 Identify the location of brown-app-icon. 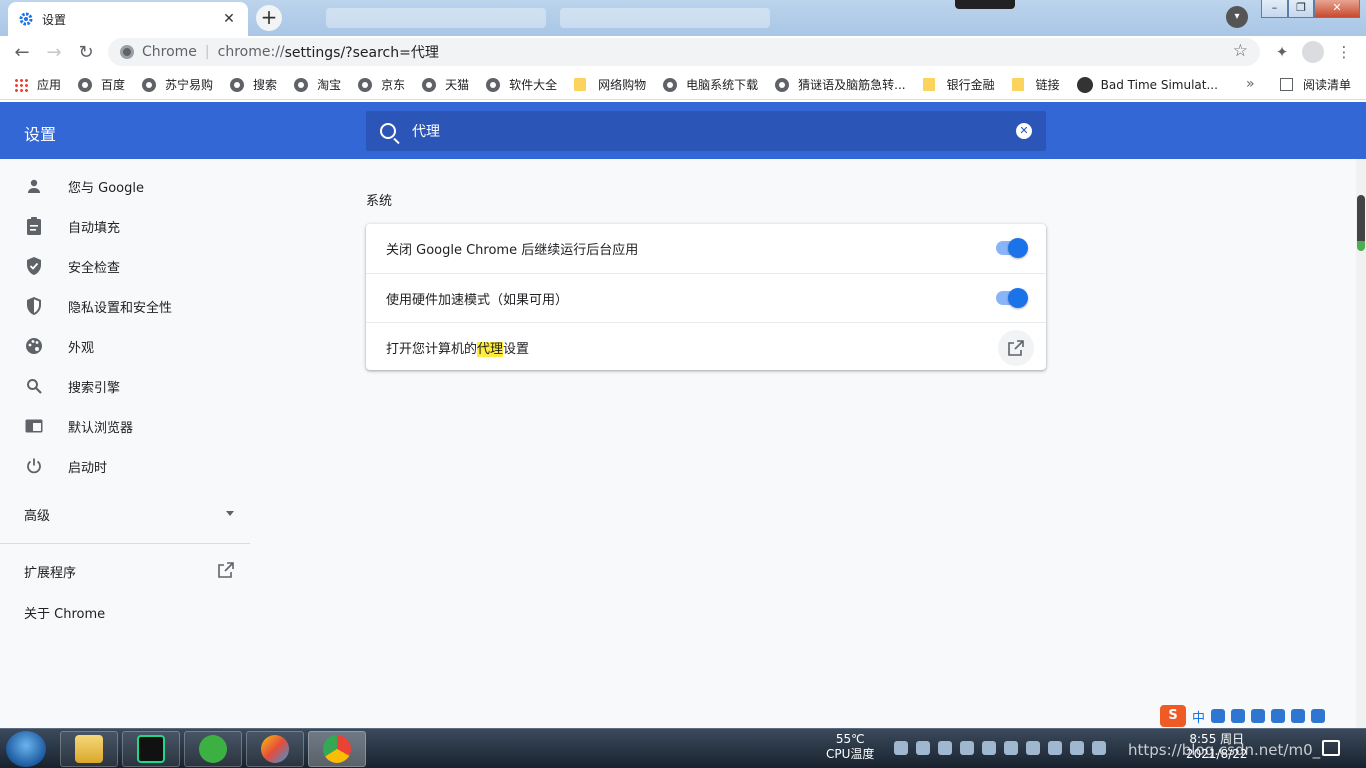
(1077, 748).